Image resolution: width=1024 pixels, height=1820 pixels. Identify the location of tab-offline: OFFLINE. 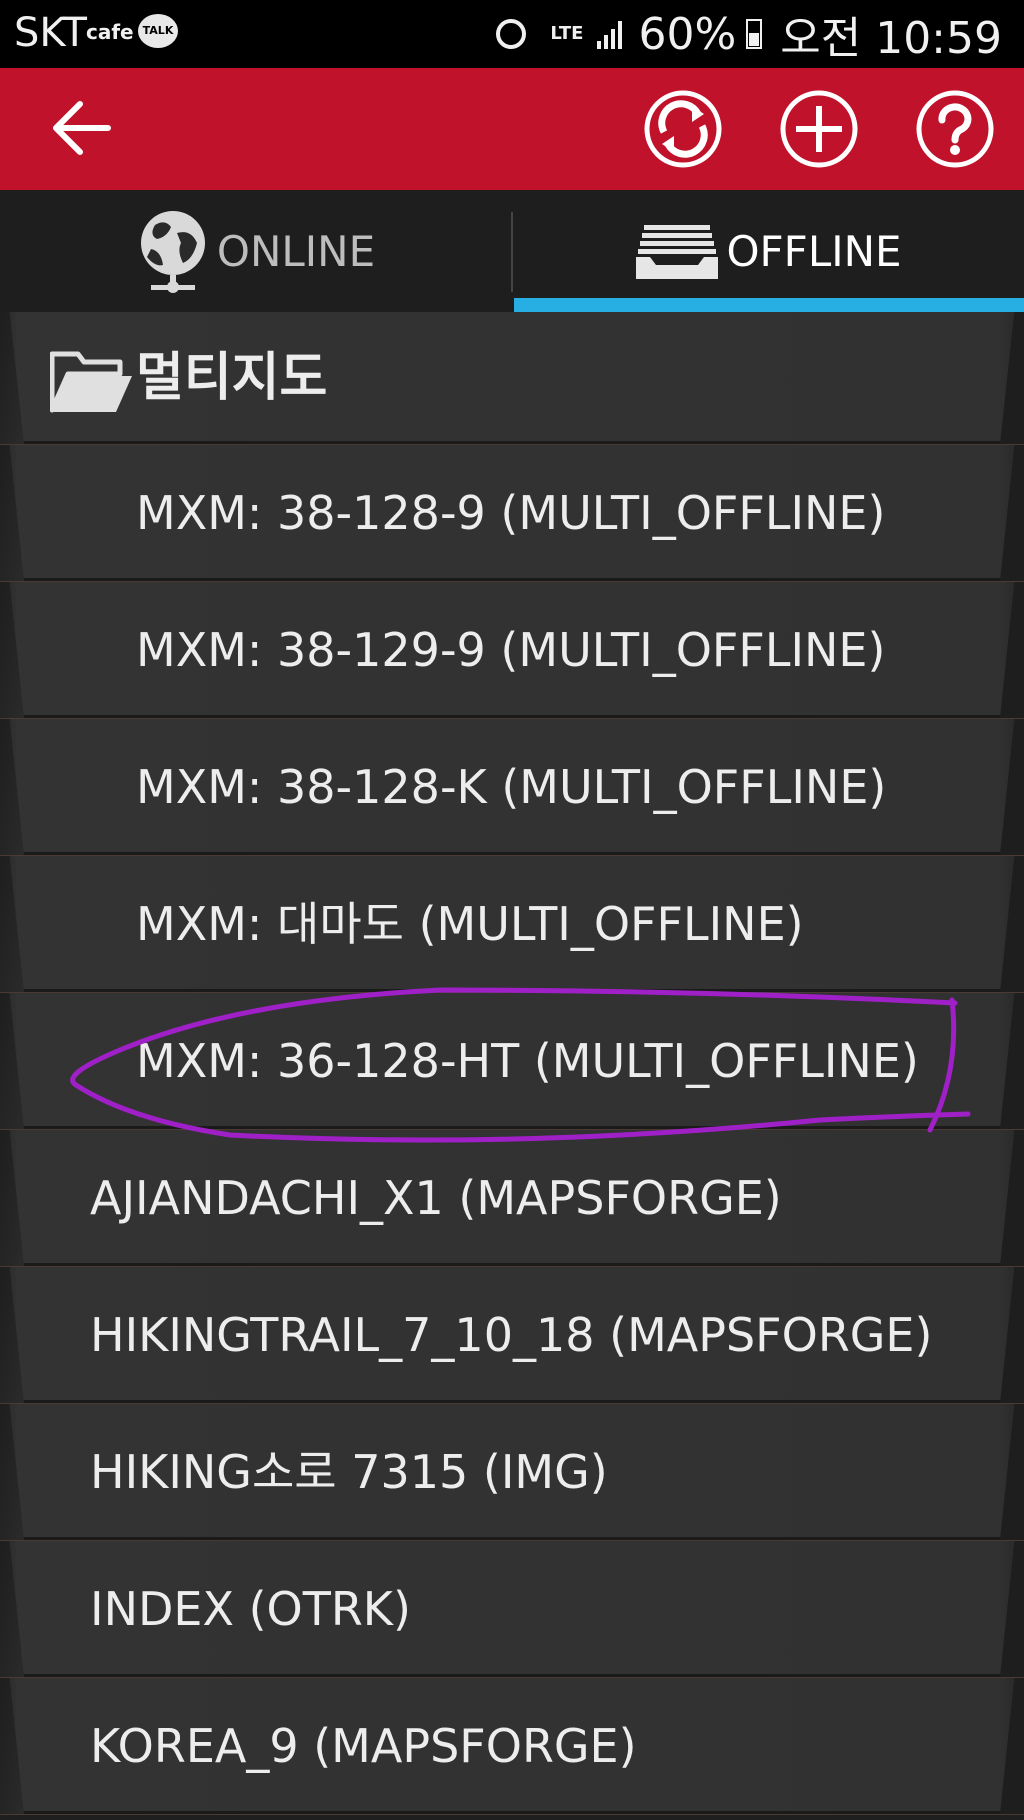
(769, 251).